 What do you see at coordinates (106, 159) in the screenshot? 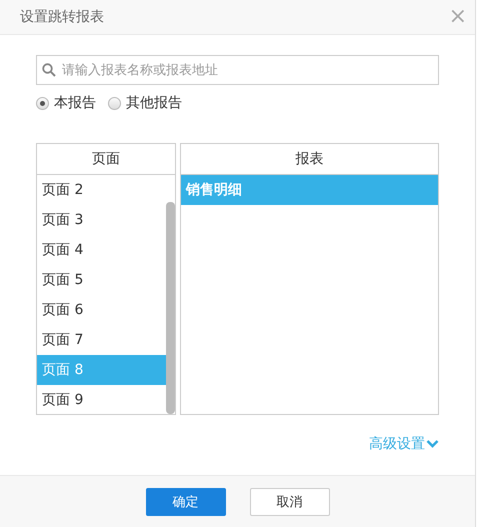
I see `column-header: 页面` at bounding box center [106, 159].